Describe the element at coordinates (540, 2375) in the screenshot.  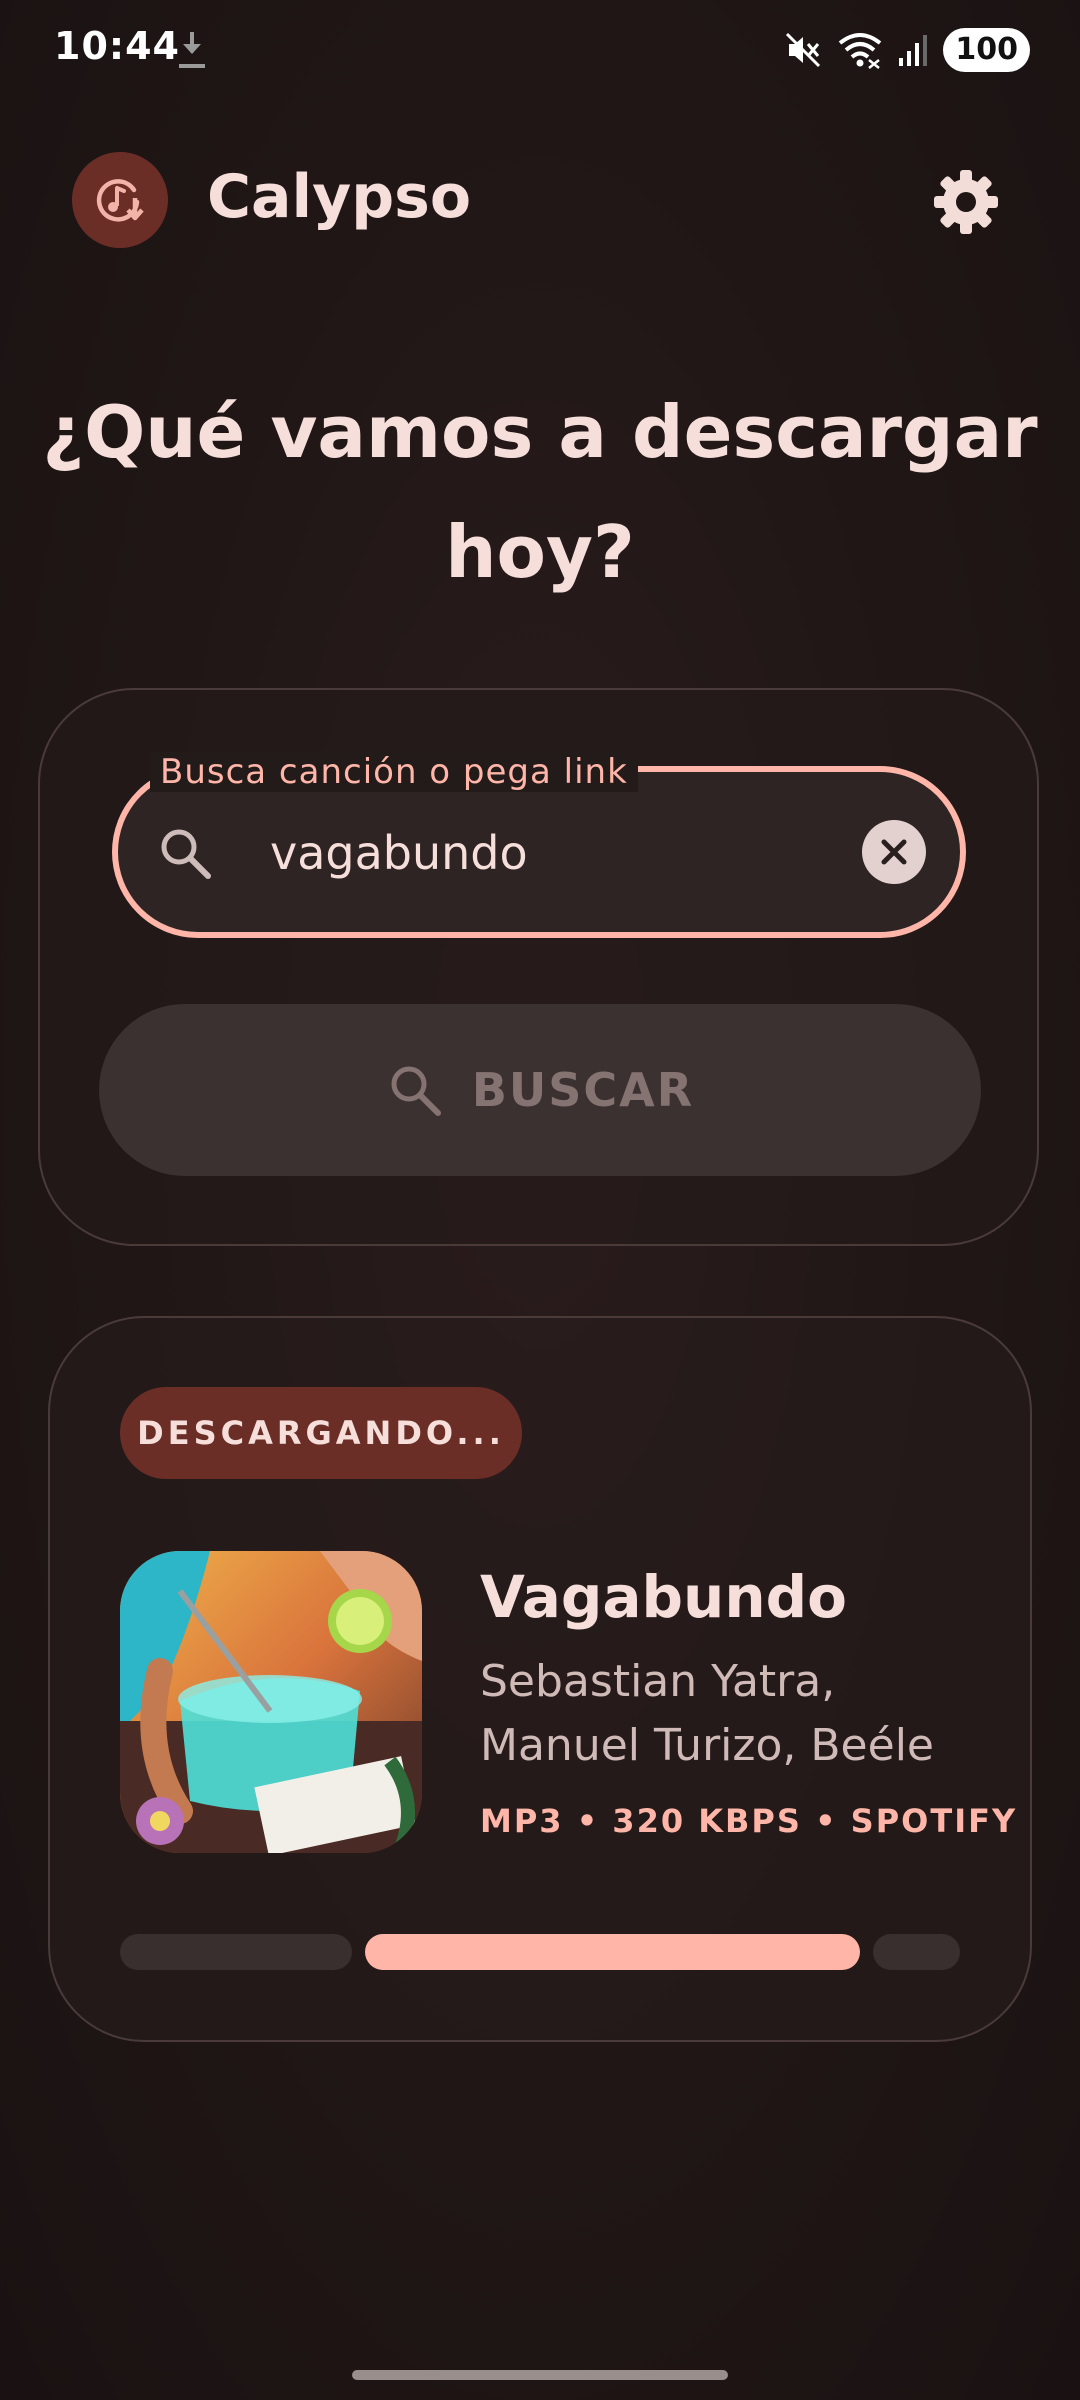
I see `home-indicator` at that location.